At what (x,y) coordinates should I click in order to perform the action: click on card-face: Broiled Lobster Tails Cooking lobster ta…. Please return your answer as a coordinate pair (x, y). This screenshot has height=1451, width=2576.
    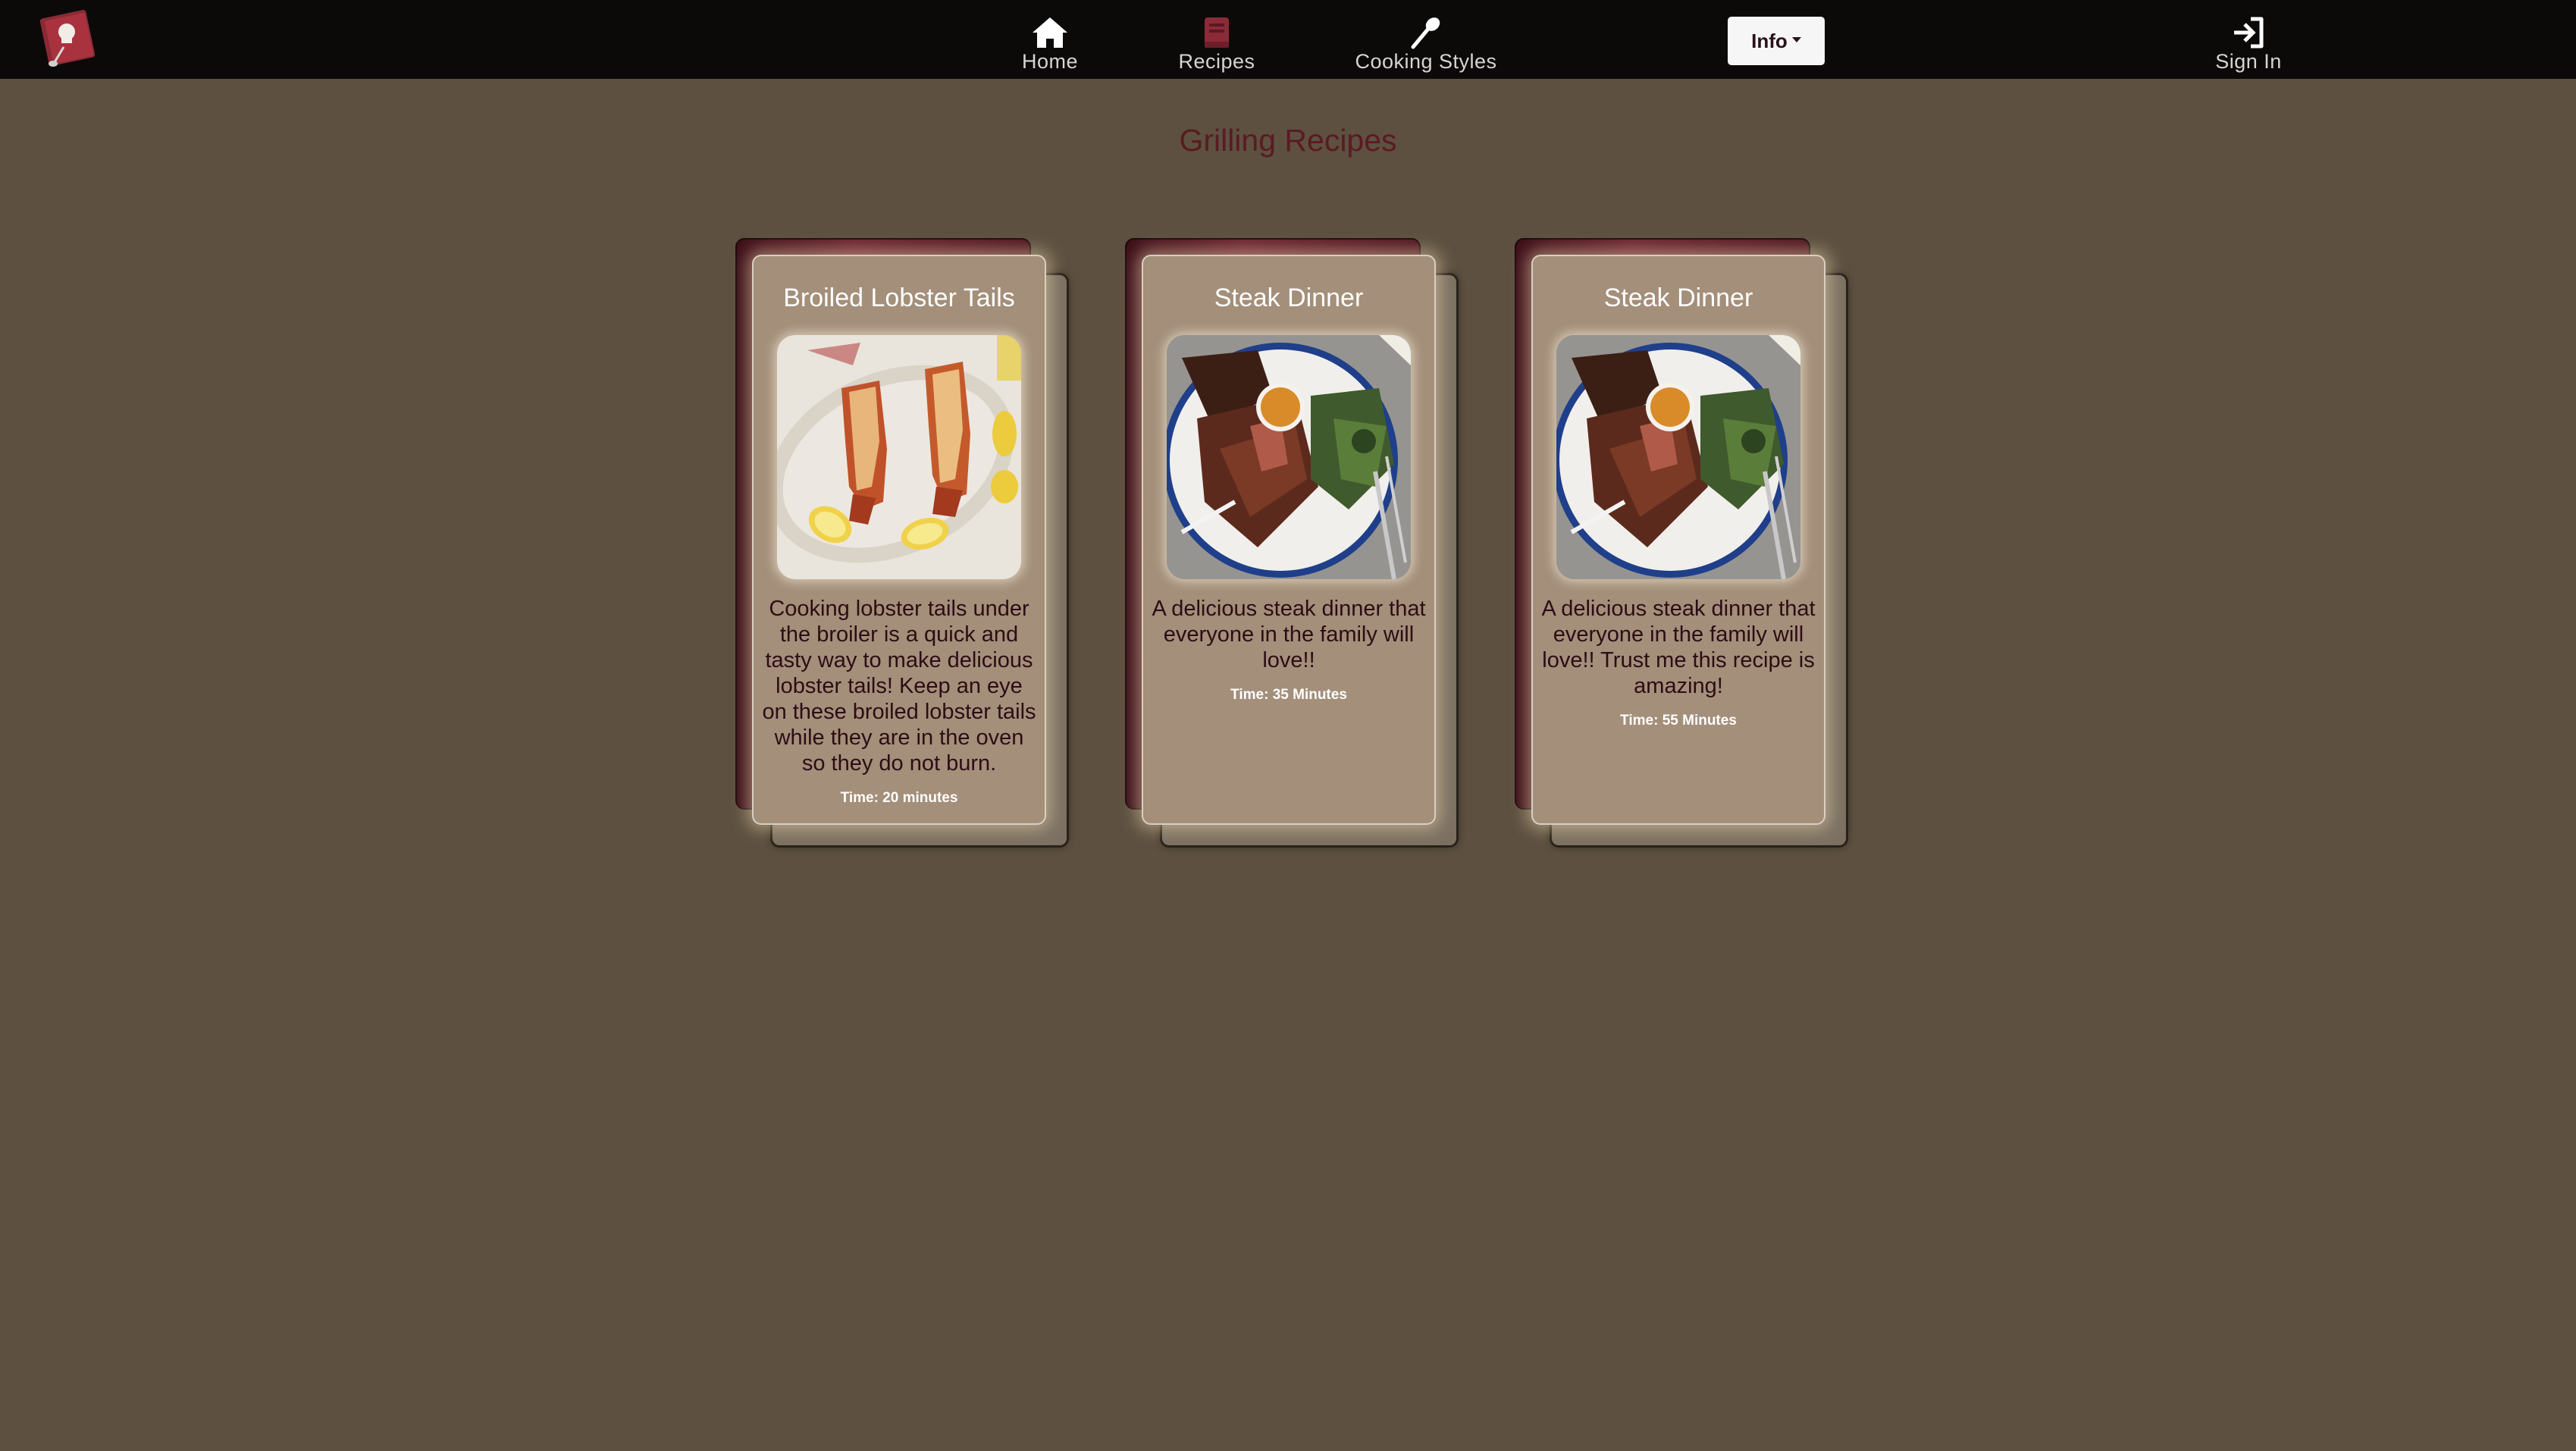
    Looking at the image, I should click on (899, 540).